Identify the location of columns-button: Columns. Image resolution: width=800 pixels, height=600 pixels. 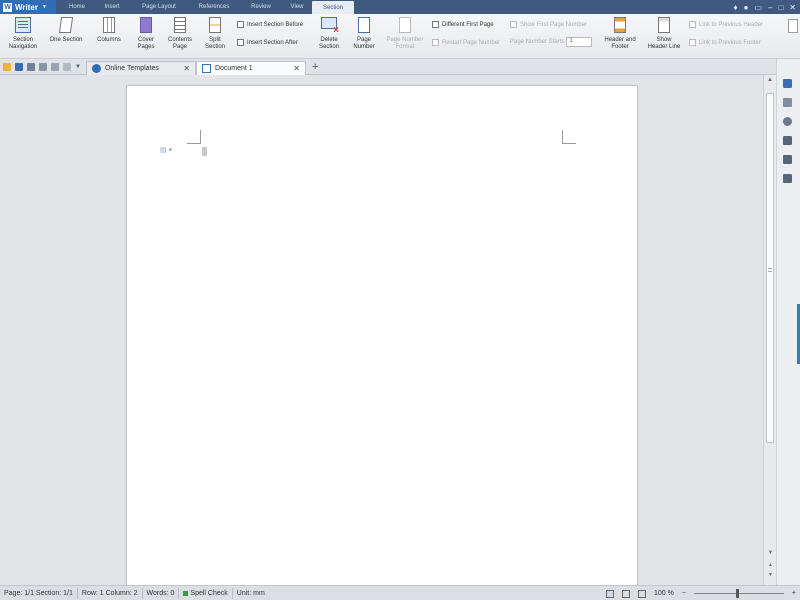
(109, 30).